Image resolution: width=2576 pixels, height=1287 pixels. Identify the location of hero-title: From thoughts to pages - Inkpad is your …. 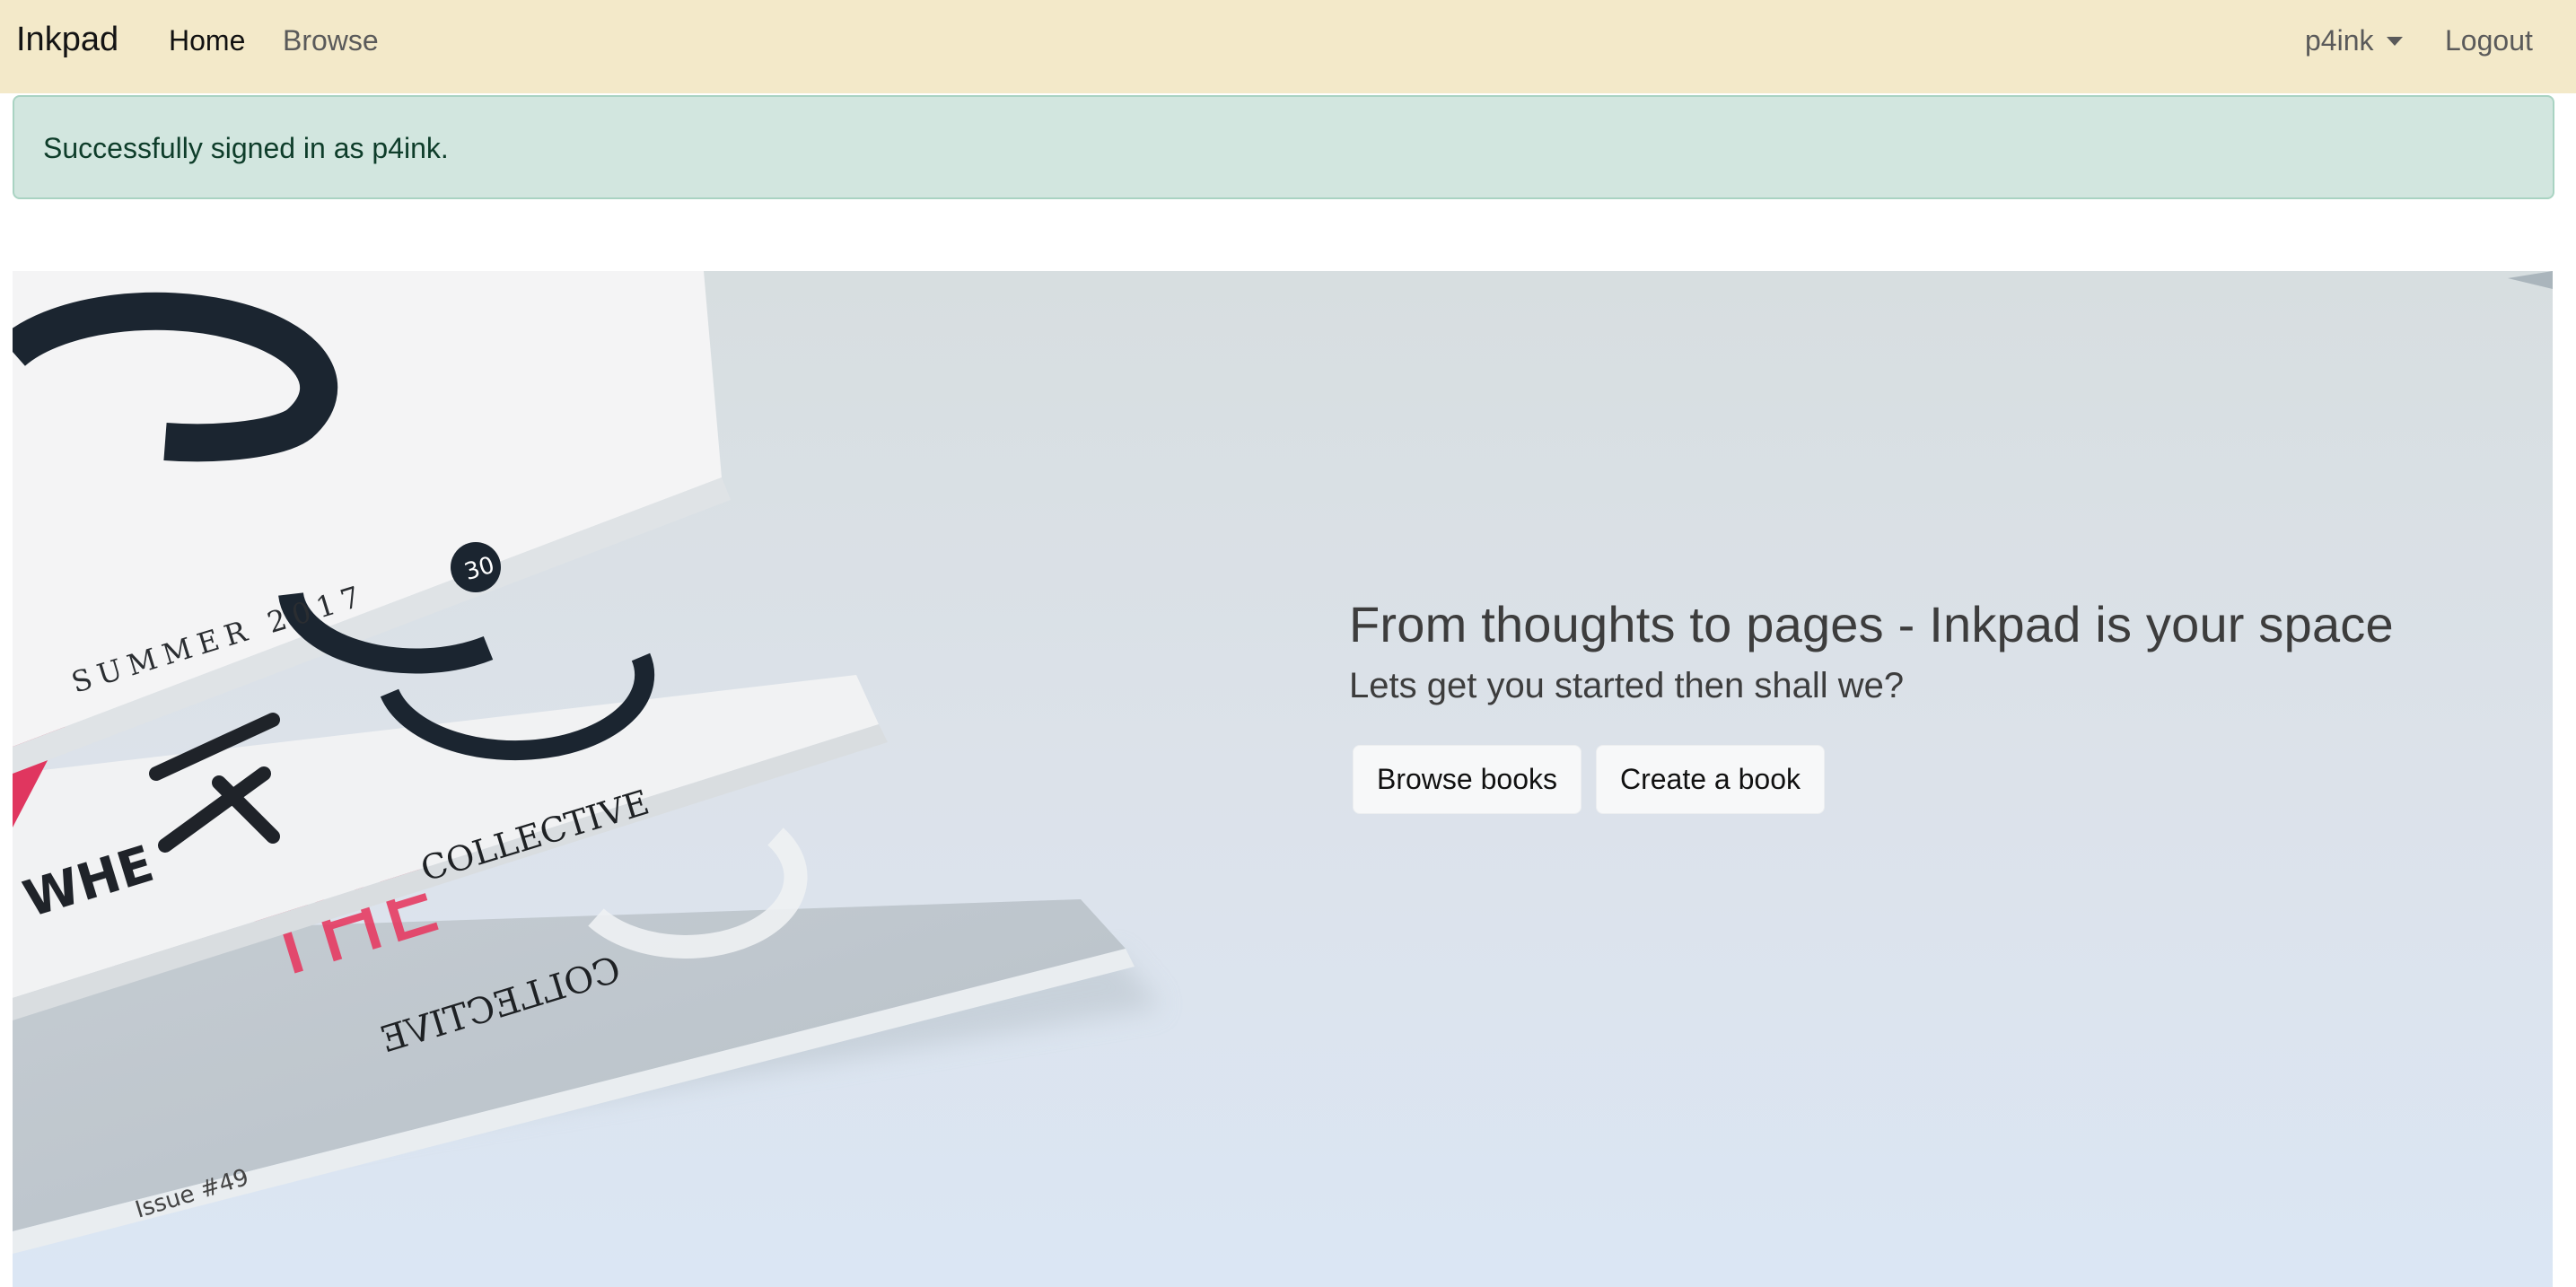
(1871, 624).